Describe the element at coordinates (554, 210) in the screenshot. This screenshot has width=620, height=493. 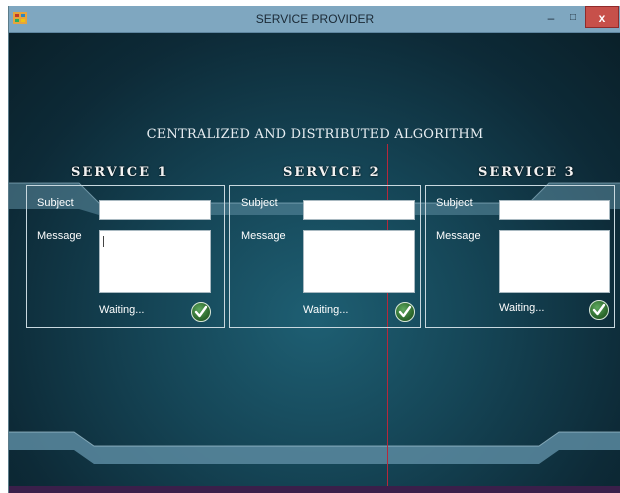
I see `service-3-subject-input` at that location.